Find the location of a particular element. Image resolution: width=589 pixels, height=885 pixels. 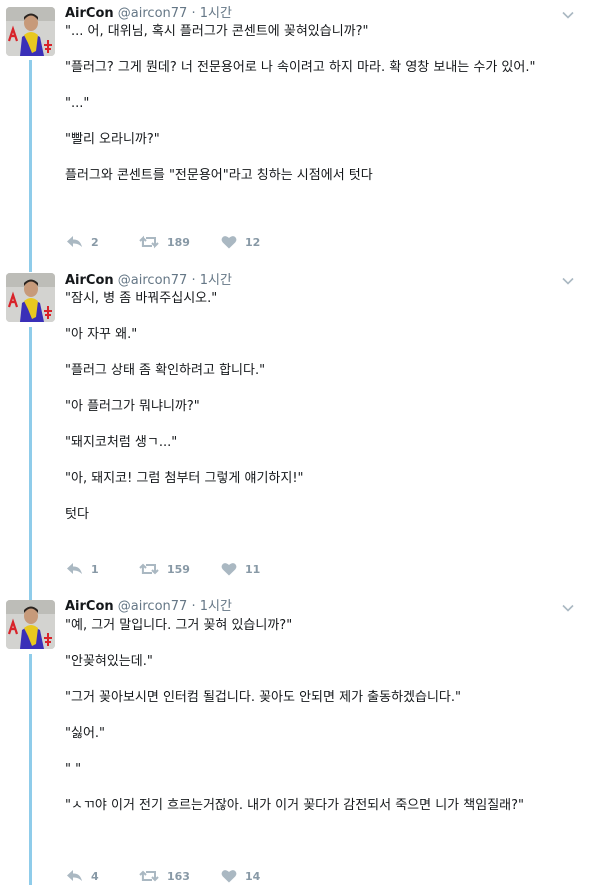

retweet-count: 159 is located at coordinates (178, 569).